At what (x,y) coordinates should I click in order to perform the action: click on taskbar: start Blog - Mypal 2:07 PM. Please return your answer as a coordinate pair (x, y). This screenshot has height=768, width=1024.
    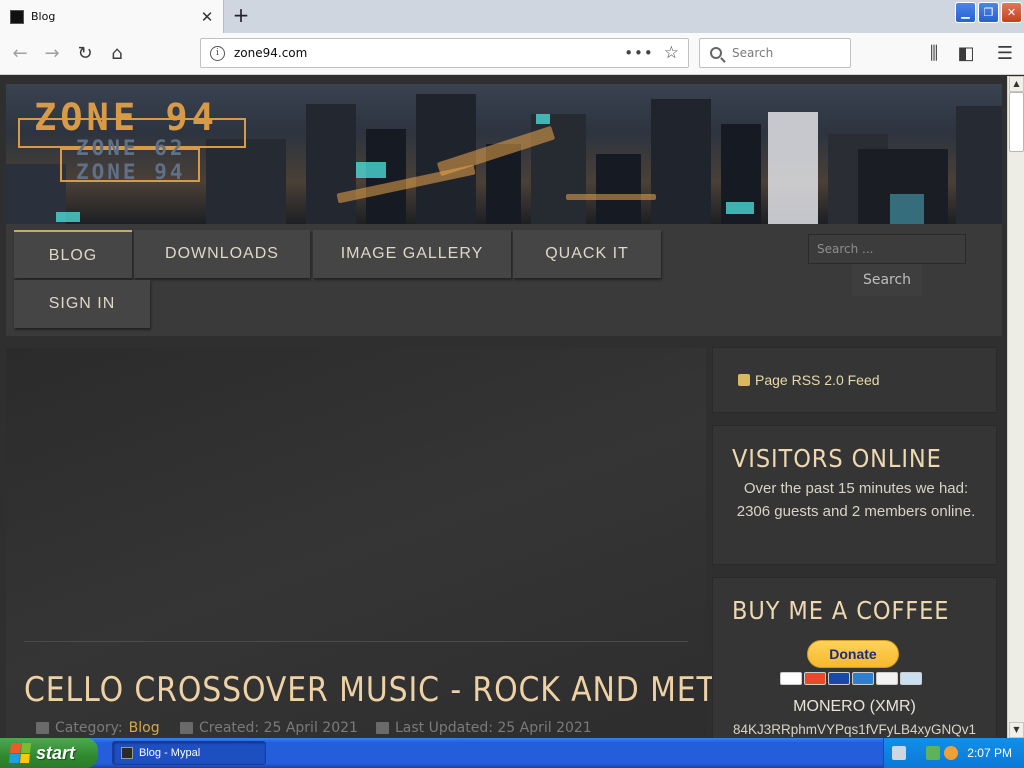
    Looking at the image, I should click on (512, 753).